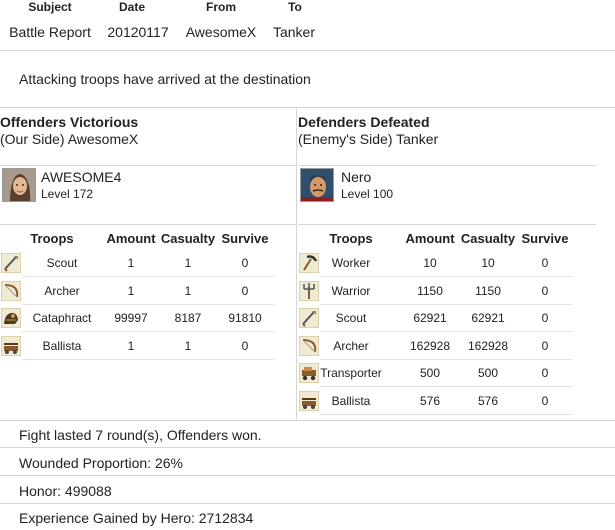 The image size is (615, 530). What do you see at coordinates (488, 291) in the screenshot?
I see `troop-casualty: 1150` at bounding box center [488, 291].